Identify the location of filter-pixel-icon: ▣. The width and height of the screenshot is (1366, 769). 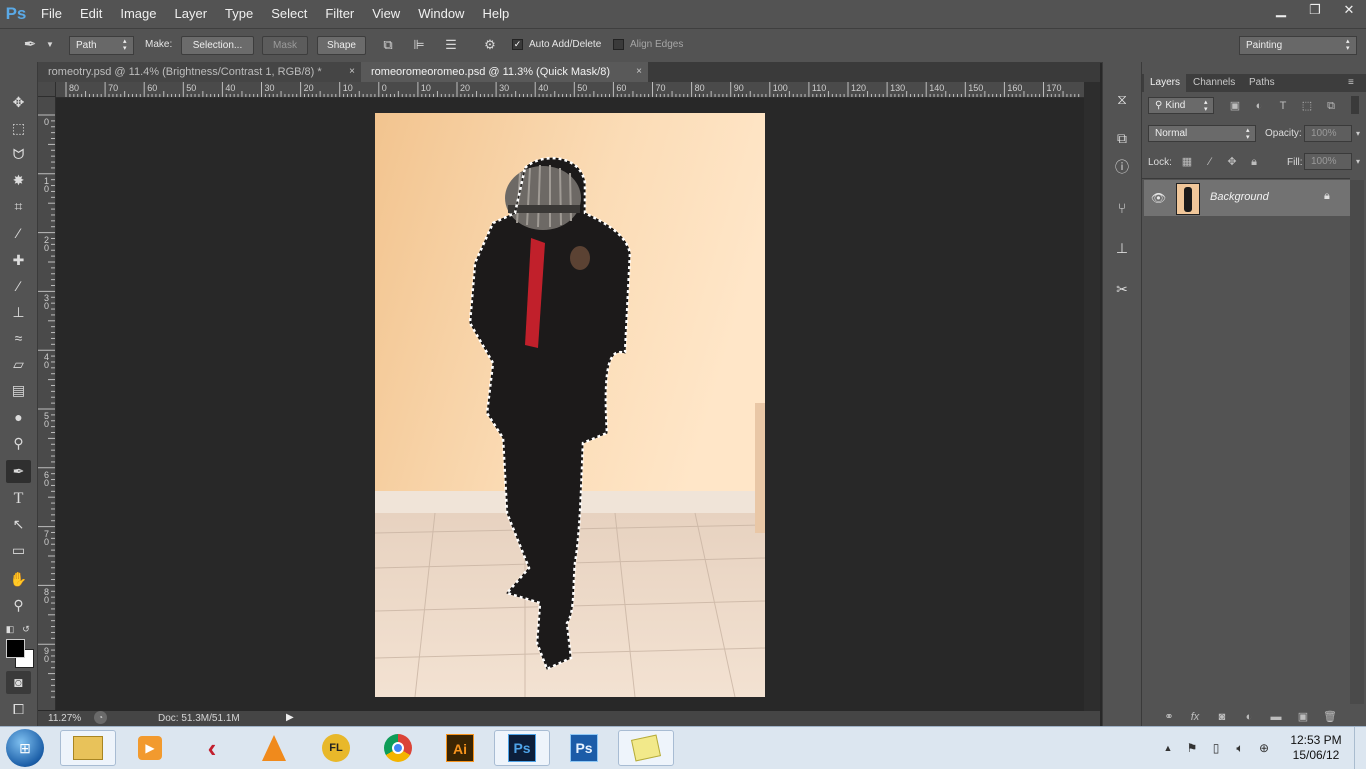
(1235, 106).